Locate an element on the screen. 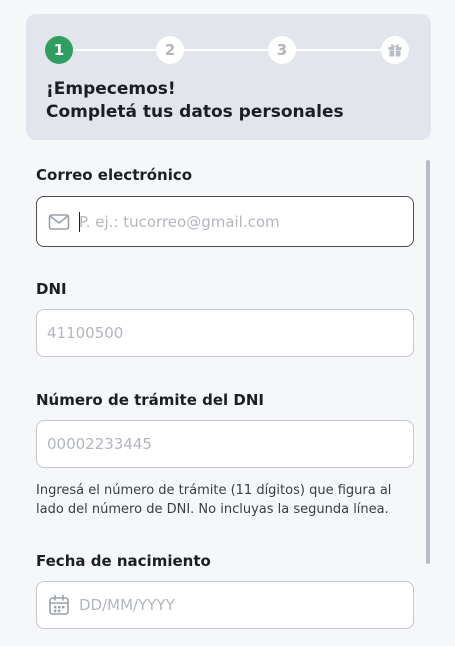  email-field-container is located at coordinates (225, 221).